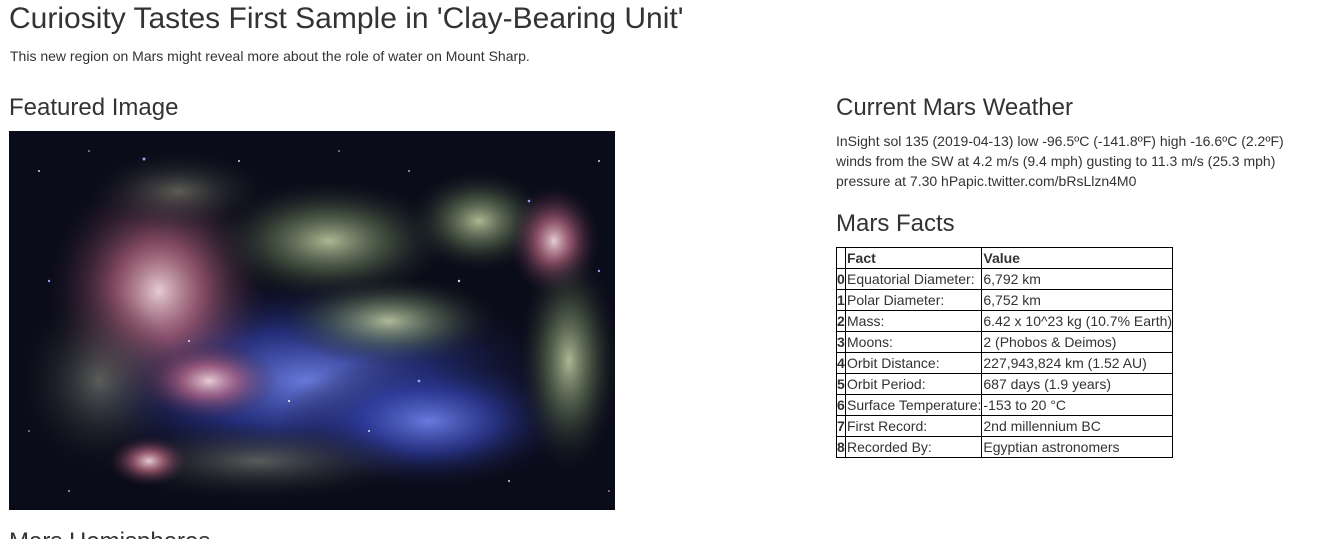 Image resolution: width=1322 pixels, height=539 pixels. I want to click on value-cell: 687 days (1.9 years), so click(1077, 384).